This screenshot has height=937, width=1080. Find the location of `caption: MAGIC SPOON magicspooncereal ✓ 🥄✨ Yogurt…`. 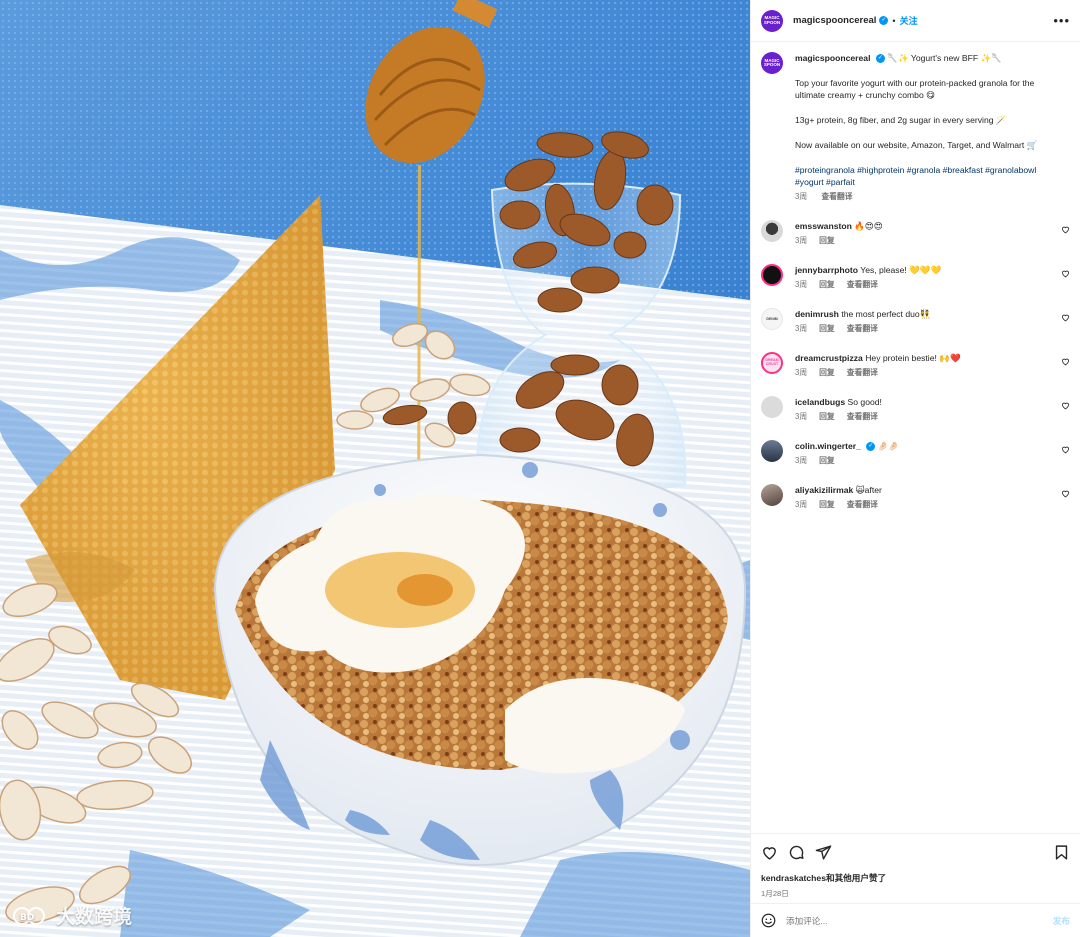

caption: MAGIC SPOON magicspooncereal ✓ 🥄✨ Yogurt… is located at coordinates (915, 128).